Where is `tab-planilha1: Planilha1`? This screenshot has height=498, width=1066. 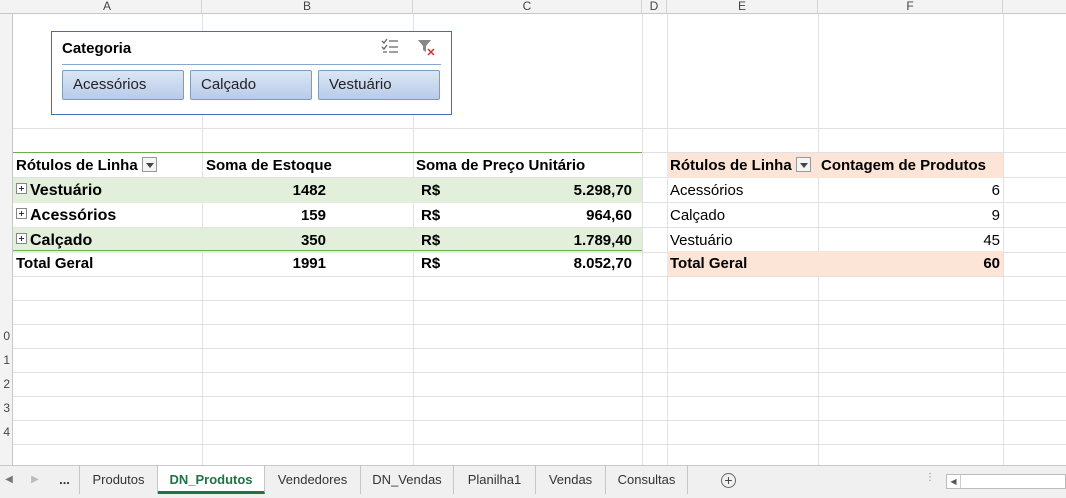 tab-planilha1: Planilha1 is located at coordinates (495, 480).